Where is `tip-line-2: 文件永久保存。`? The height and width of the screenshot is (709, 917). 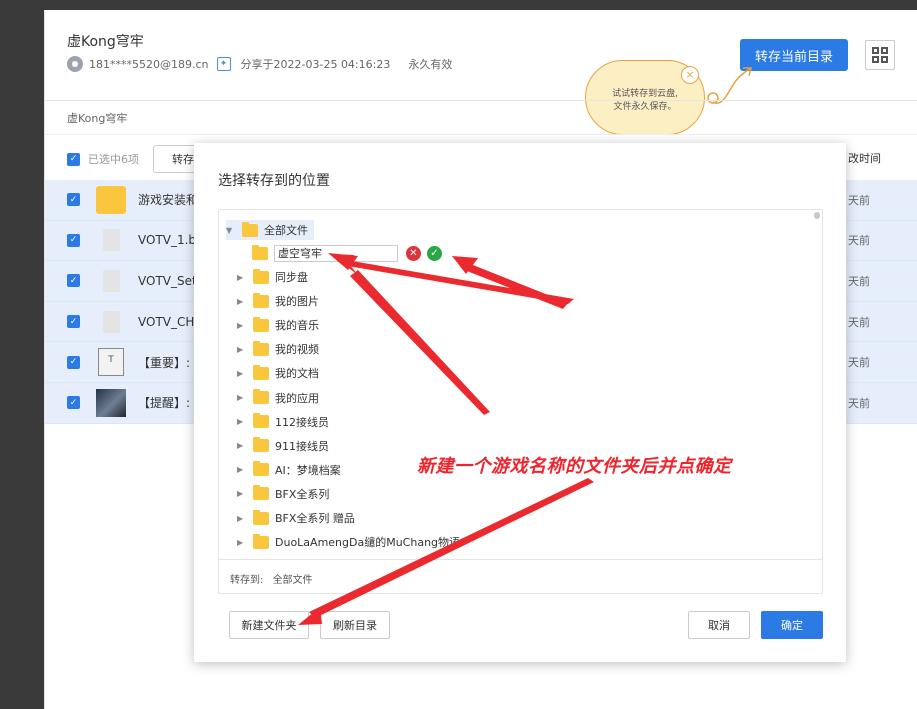
tip-line-2: 文件永久保存。 is located at coordinates (645, 107).